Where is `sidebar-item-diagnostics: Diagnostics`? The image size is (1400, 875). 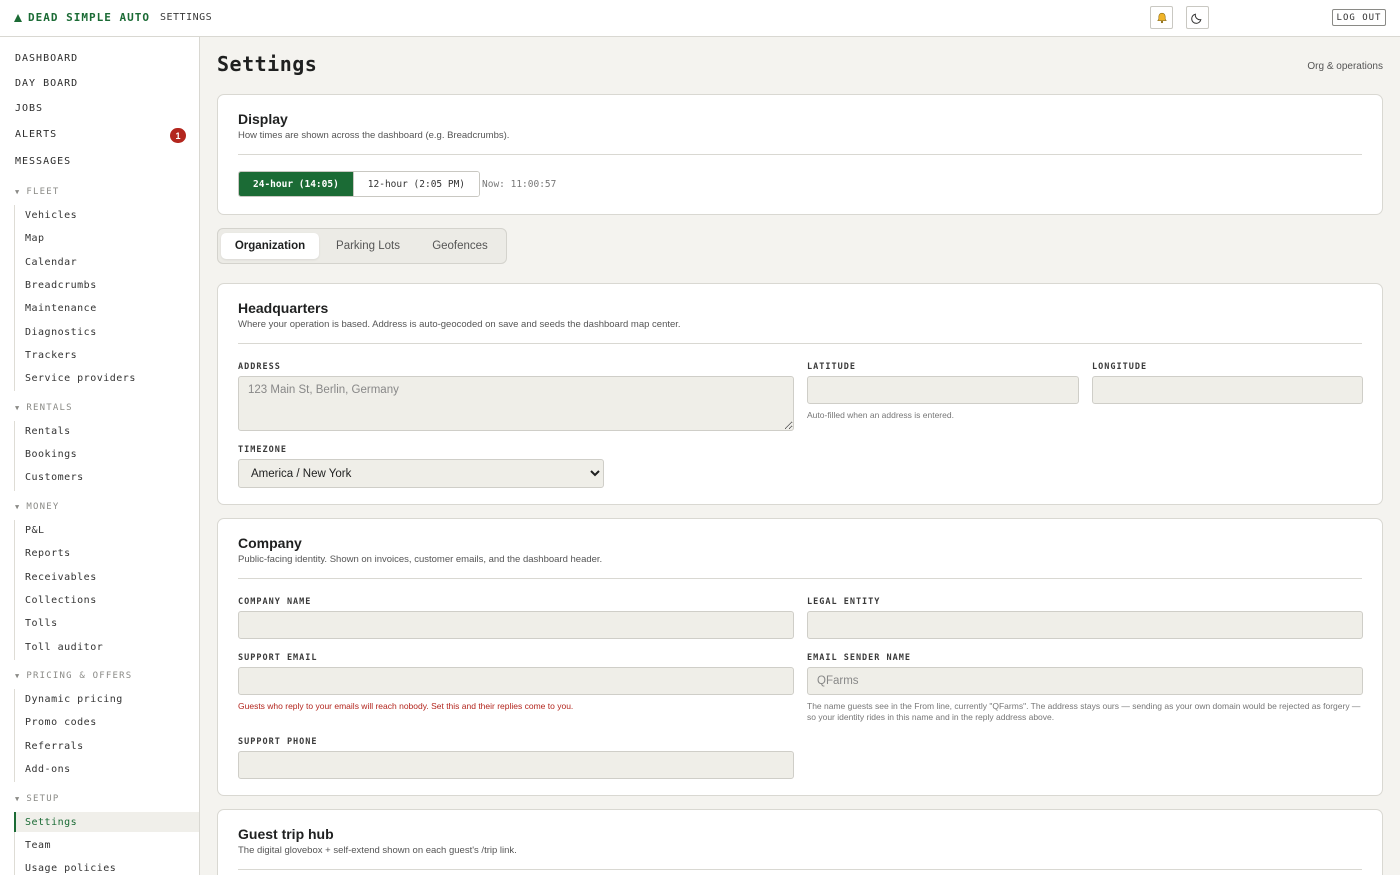
sidebar-item-diagnostics: Diagnostics is located at coordinates (106, 332).